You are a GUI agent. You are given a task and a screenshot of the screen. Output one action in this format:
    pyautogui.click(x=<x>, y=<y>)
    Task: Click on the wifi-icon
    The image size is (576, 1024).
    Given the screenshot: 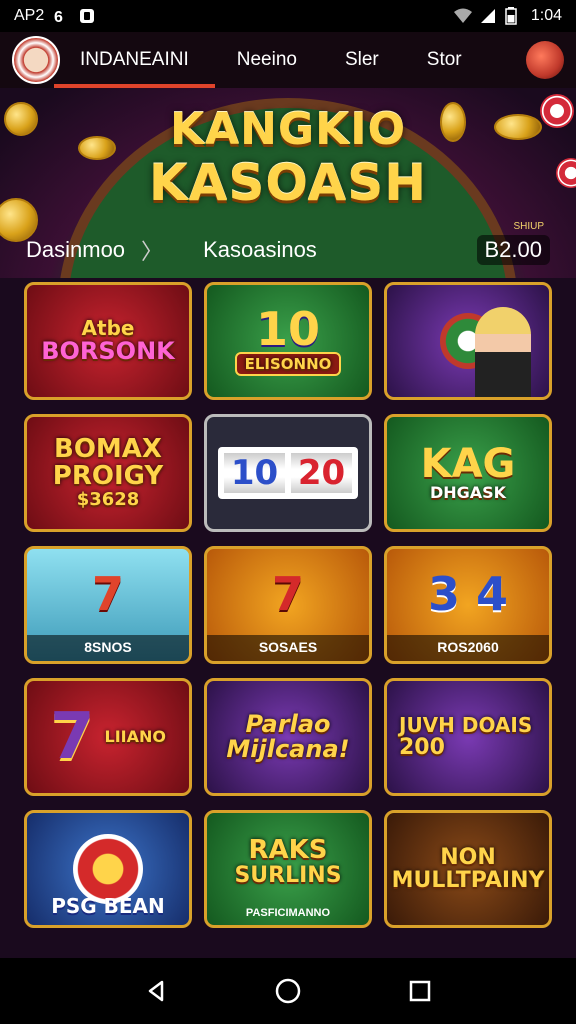 What is the action you would take?
    pyautogui.click(x=462, y=16)
    